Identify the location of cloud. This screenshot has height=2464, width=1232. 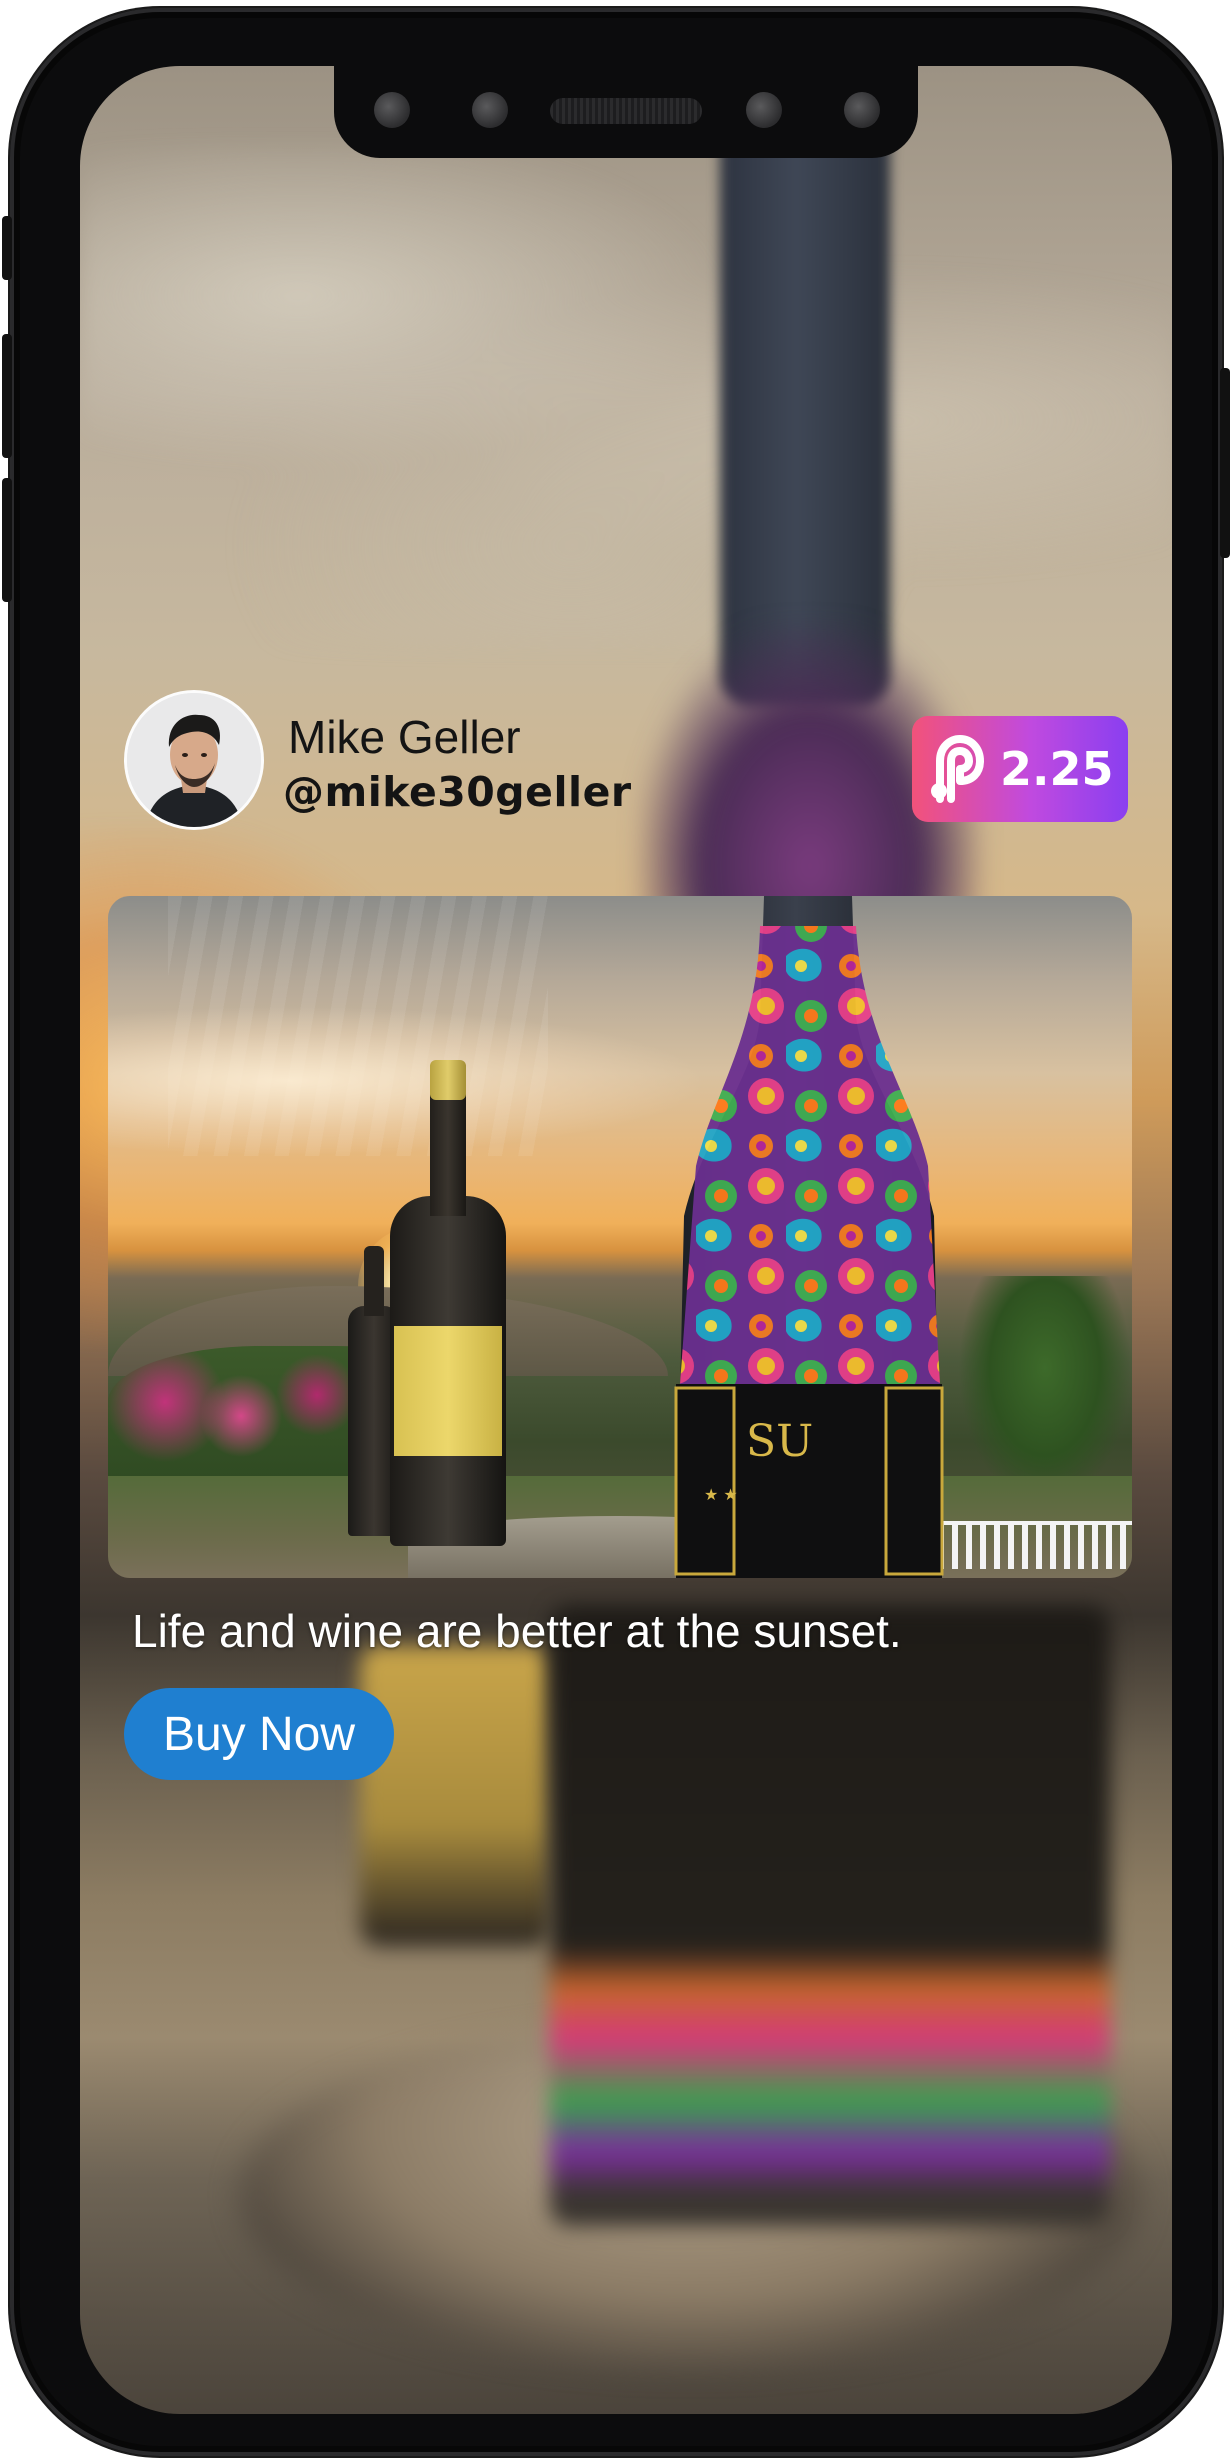
(408, 1081).